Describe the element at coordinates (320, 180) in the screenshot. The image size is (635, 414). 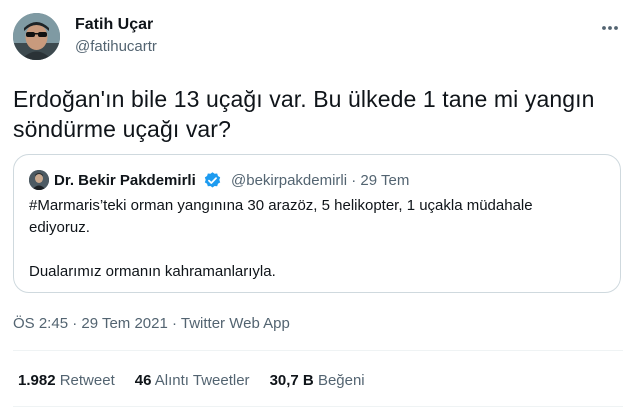
I see `quoted-handle-date: @bekirpakdemirli · 29 Tem` at that location.